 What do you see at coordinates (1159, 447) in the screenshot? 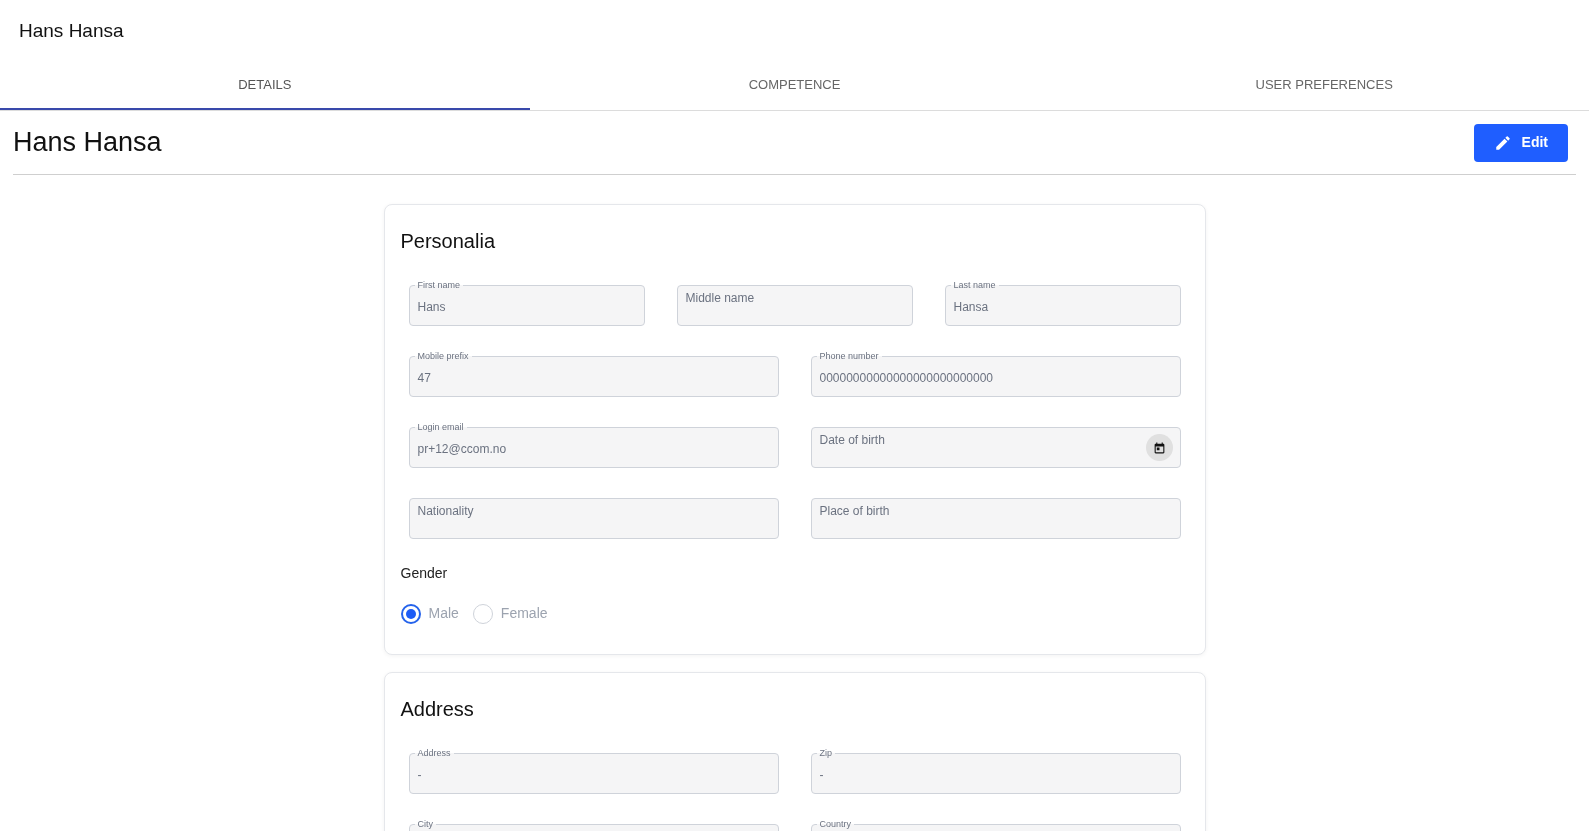
I see `calendar-icon` at bounding box center [1159, 447].